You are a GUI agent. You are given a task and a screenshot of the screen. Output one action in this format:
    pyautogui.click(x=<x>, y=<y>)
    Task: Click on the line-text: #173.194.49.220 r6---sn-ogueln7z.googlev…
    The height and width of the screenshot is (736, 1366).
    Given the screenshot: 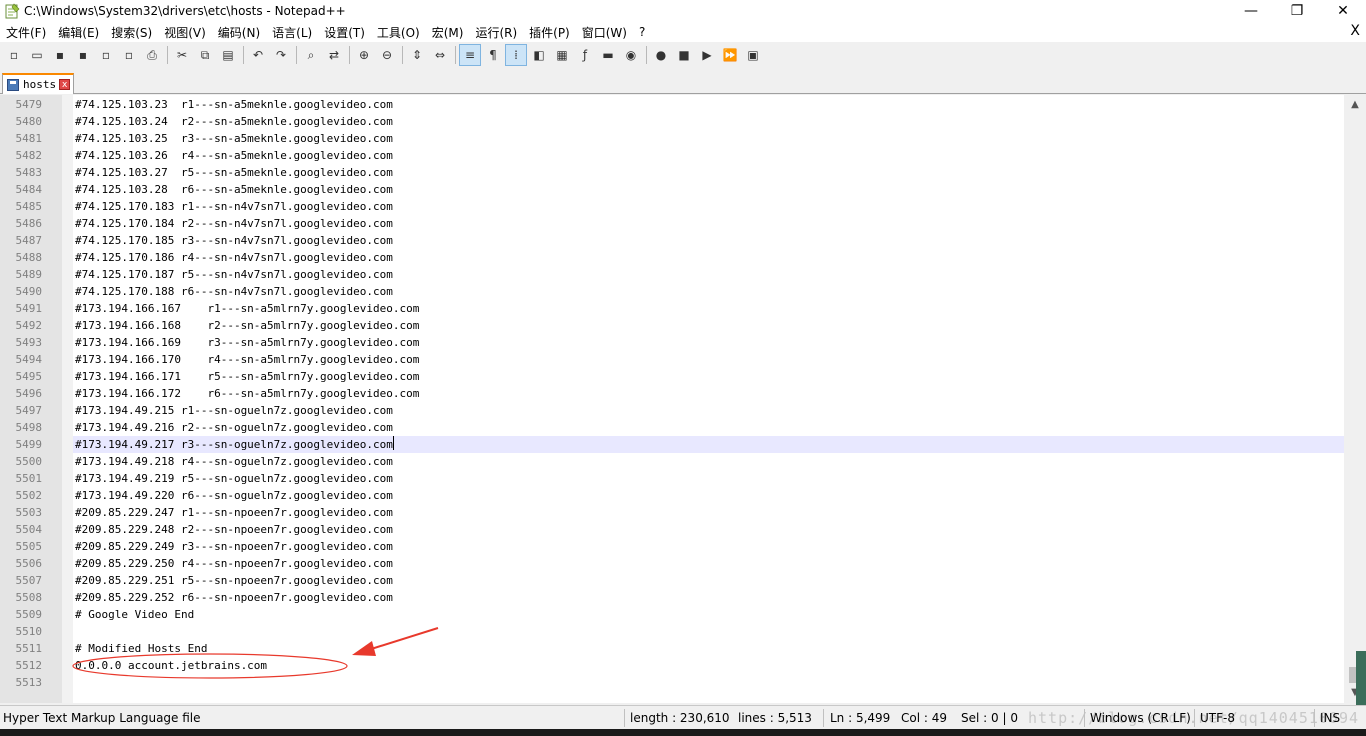 What is the action you would take?
    pyautogui.click(x=234, y=495)
    